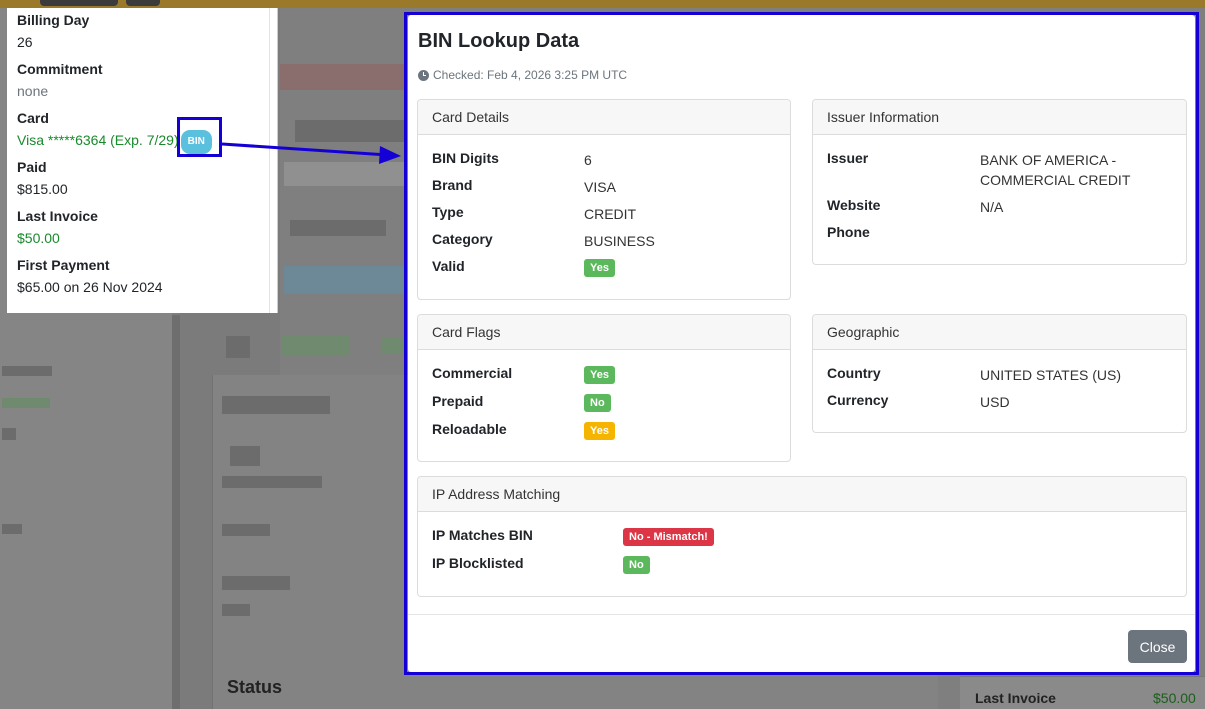 This screenshot has width=1205, height=709. What do you see at coordinates (992, 207) in the screenshot?
I see `detail-value: N/A` at bounding box center [992, 207].